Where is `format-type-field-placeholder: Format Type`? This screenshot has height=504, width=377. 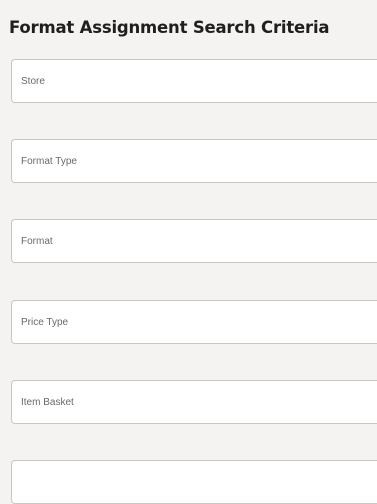 format-type-field-placeholder: Format Type is located at coordinates (49, 161).